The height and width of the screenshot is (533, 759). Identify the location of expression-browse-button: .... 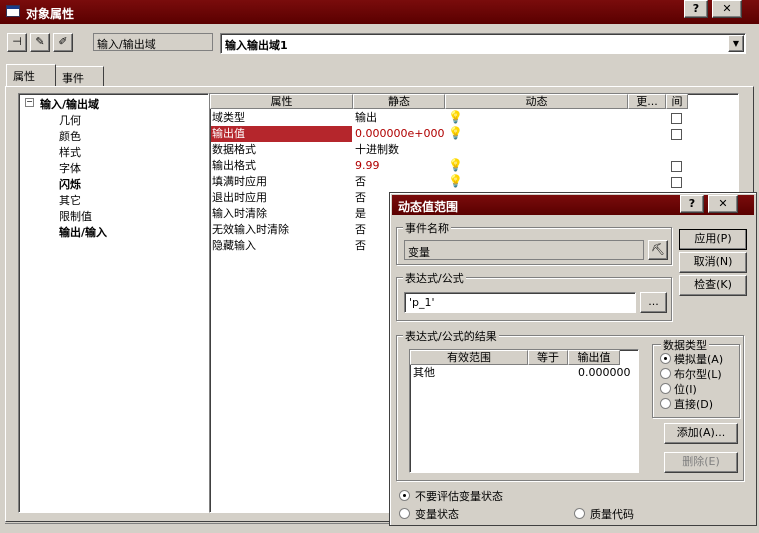
(653, 302).